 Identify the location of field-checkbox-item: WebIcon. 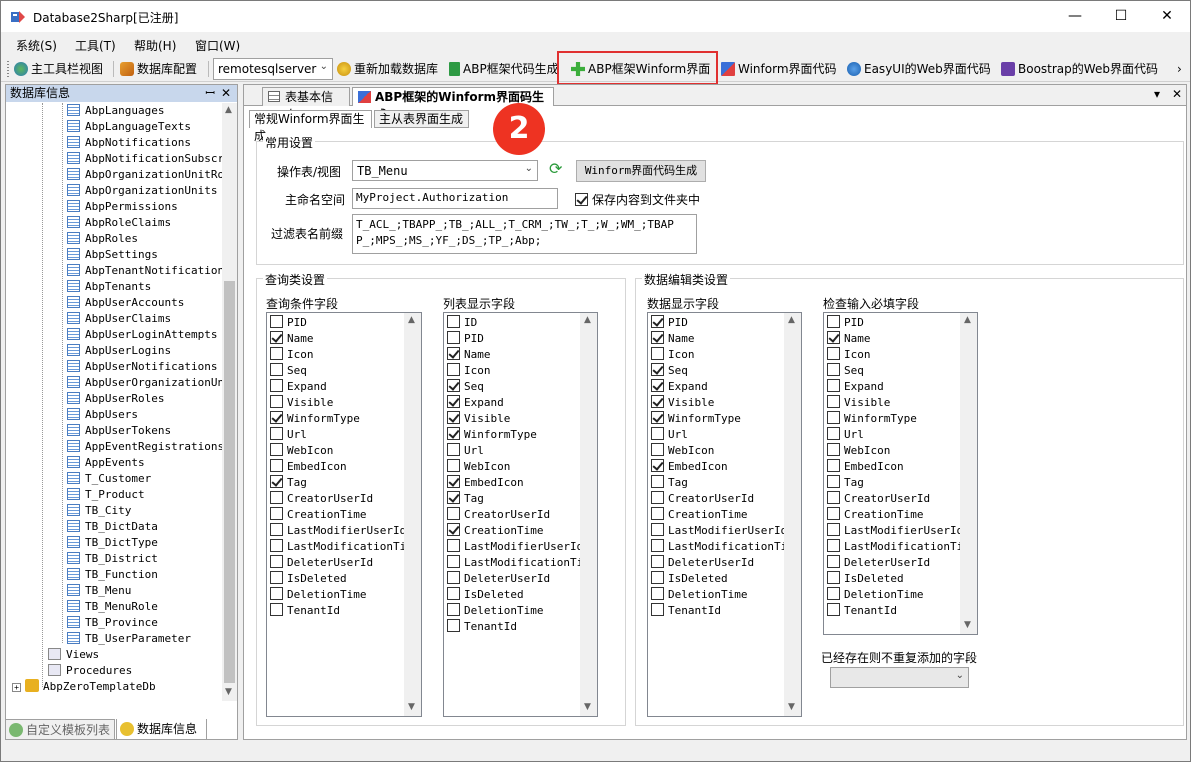
(682, 451).